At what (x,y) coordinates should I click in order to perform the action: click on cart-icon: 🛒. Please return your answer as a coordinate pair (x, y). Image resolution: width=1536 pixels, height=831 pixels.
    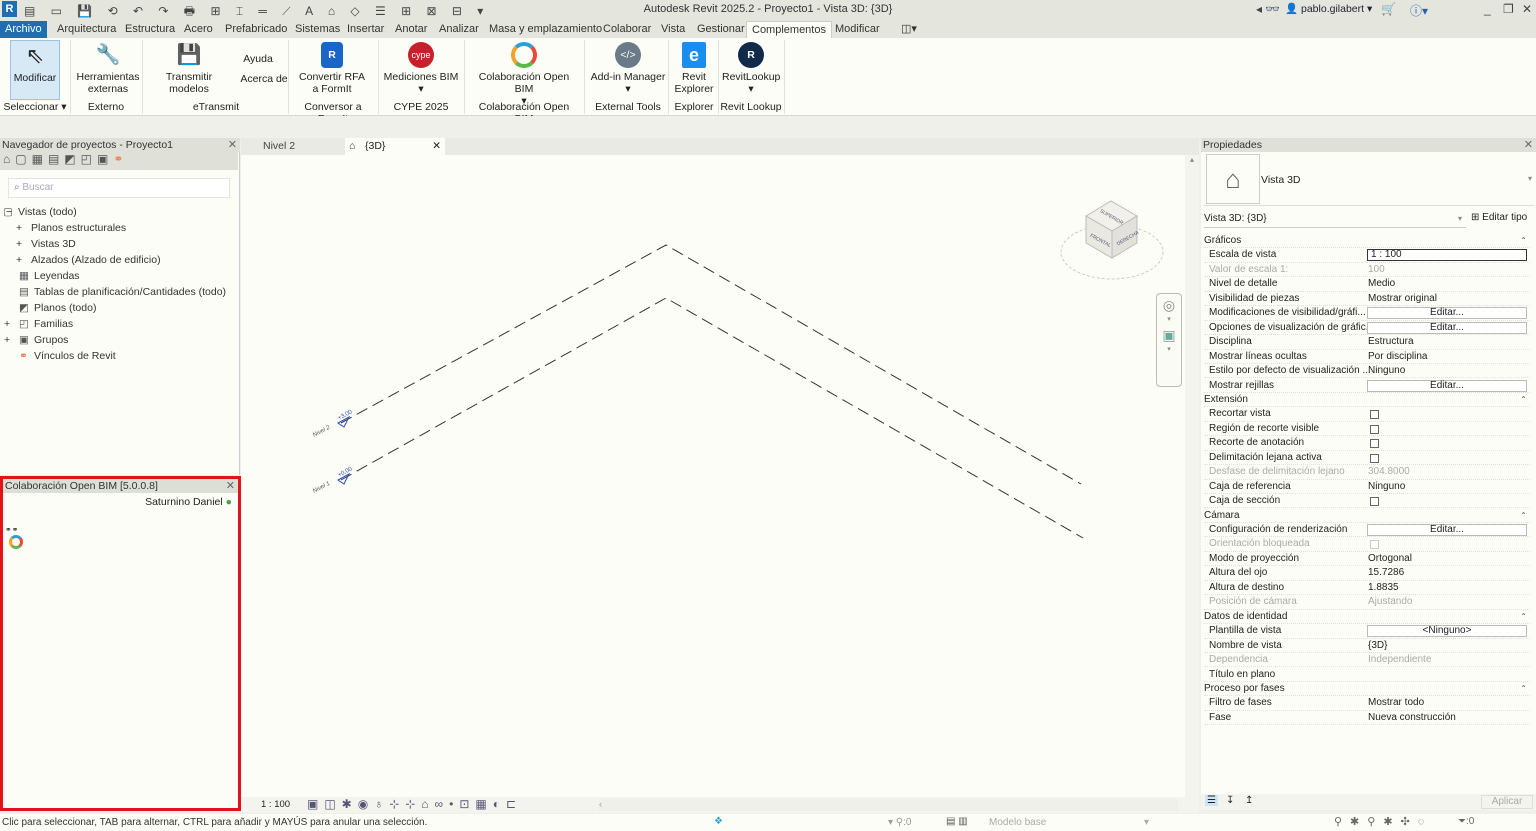
    Looking at the image, I should click on (1388, 9).